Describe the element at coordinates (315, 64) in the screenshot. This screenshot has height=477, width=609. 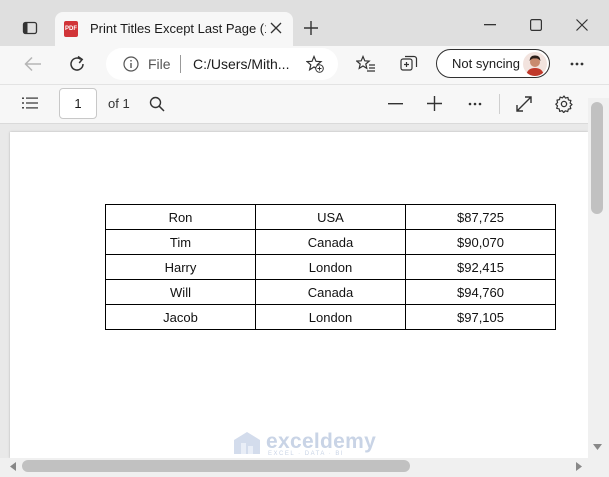
I see `add-favorite-icon` at that location.